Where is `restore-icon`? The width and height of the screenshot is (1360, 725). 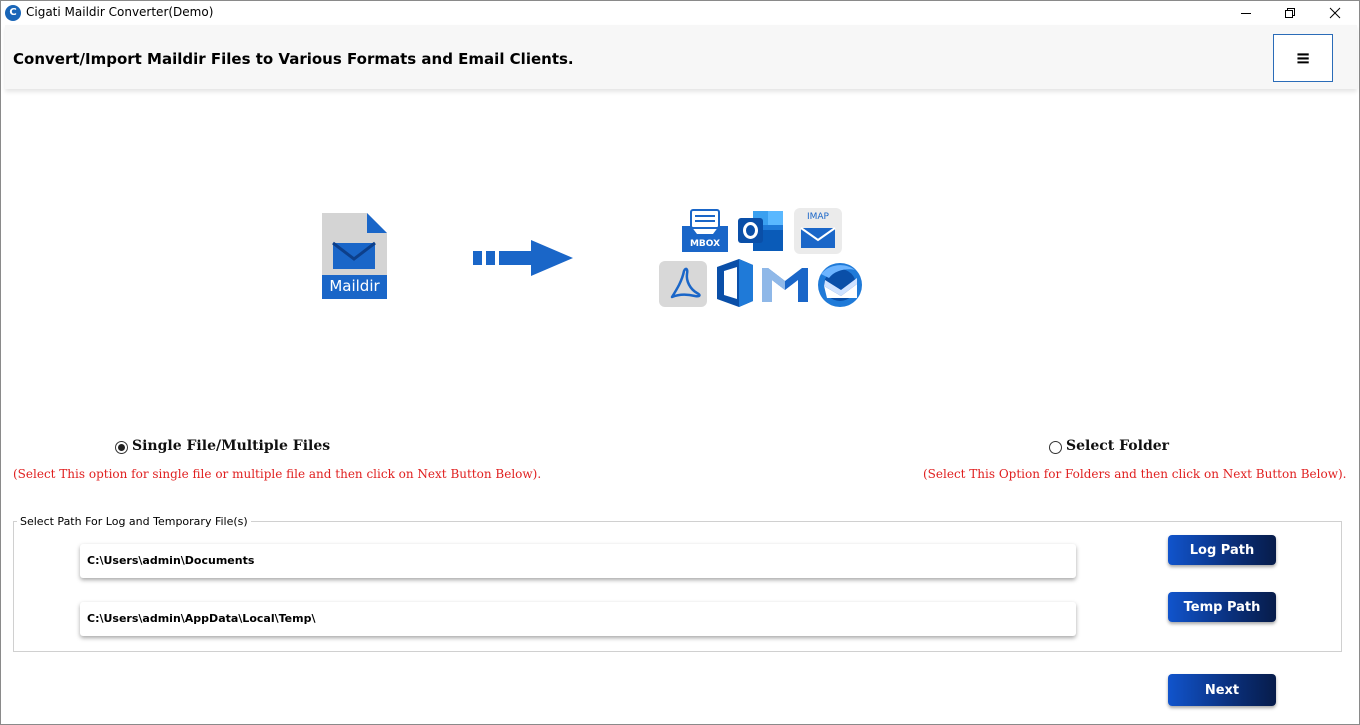 restore-icon is located at coordinates (1290, 13).